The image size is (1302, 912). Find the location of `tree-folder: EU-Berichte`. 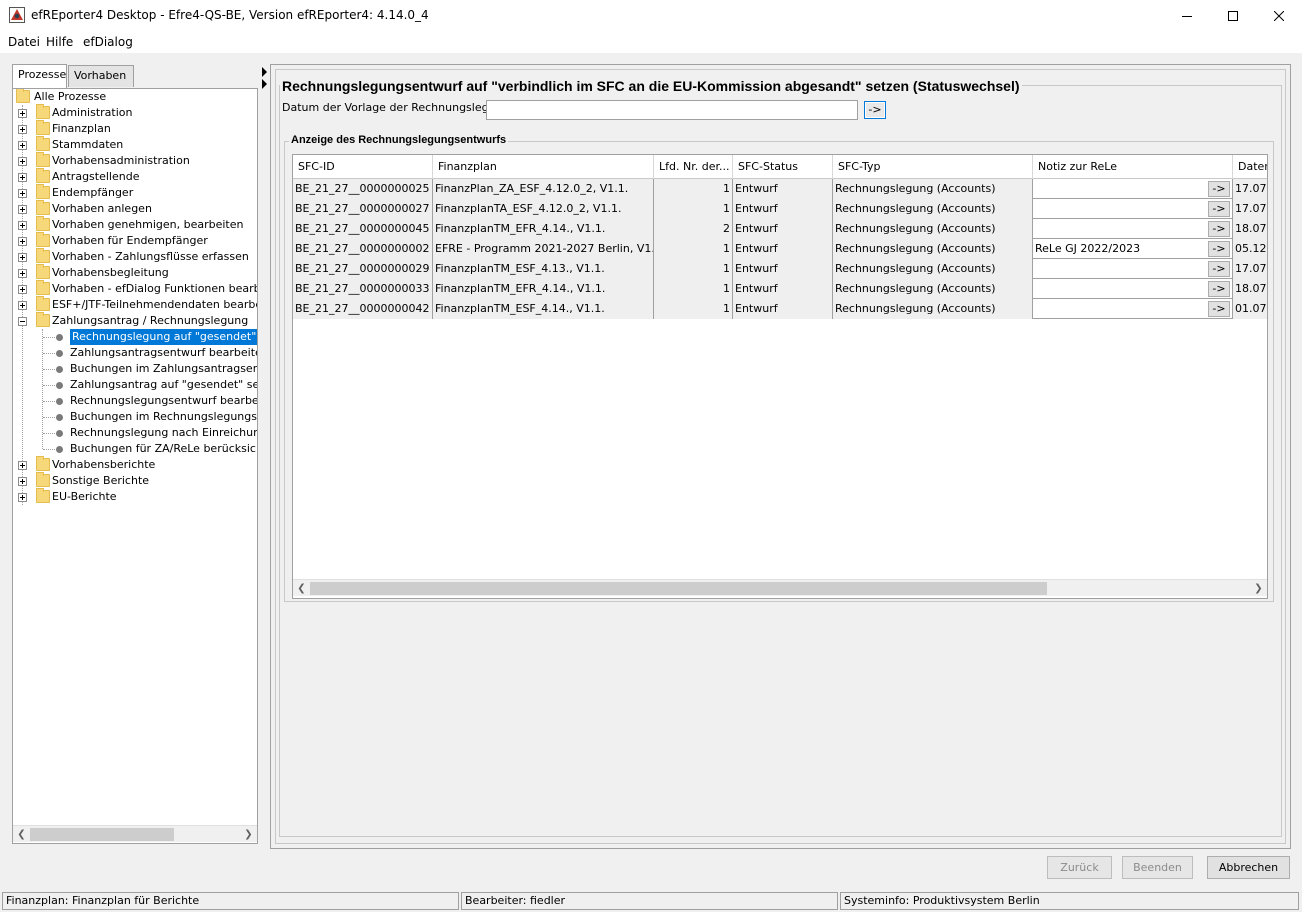

tree-folder: EU-Berichte is located at coordinates (135, 496).